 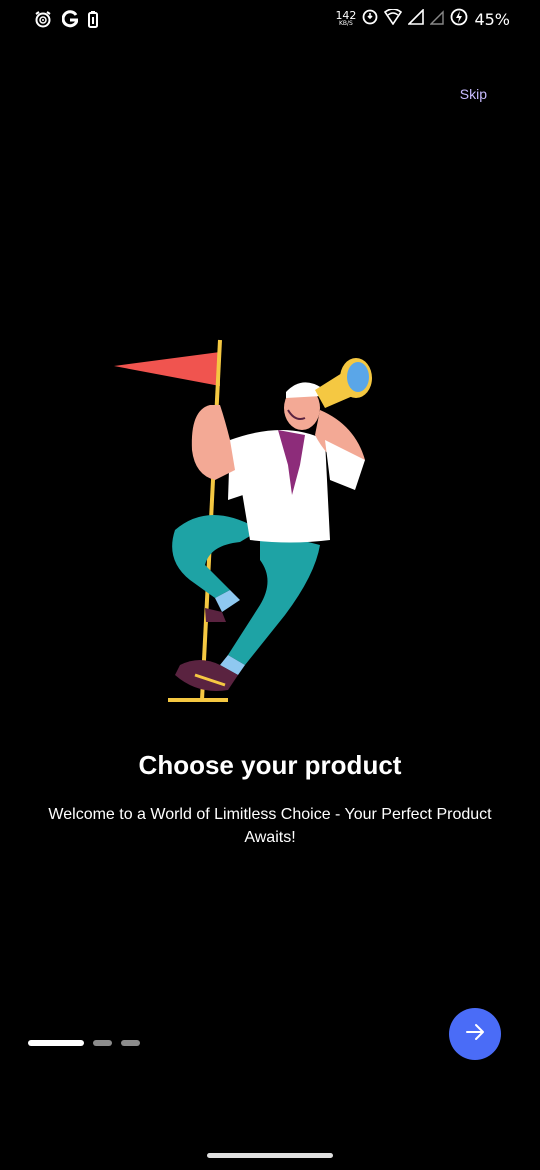 What do you see at coordinates (370, 19) in the screenshot?
I see `data-saver-icon` at bounding box center [370, 19].